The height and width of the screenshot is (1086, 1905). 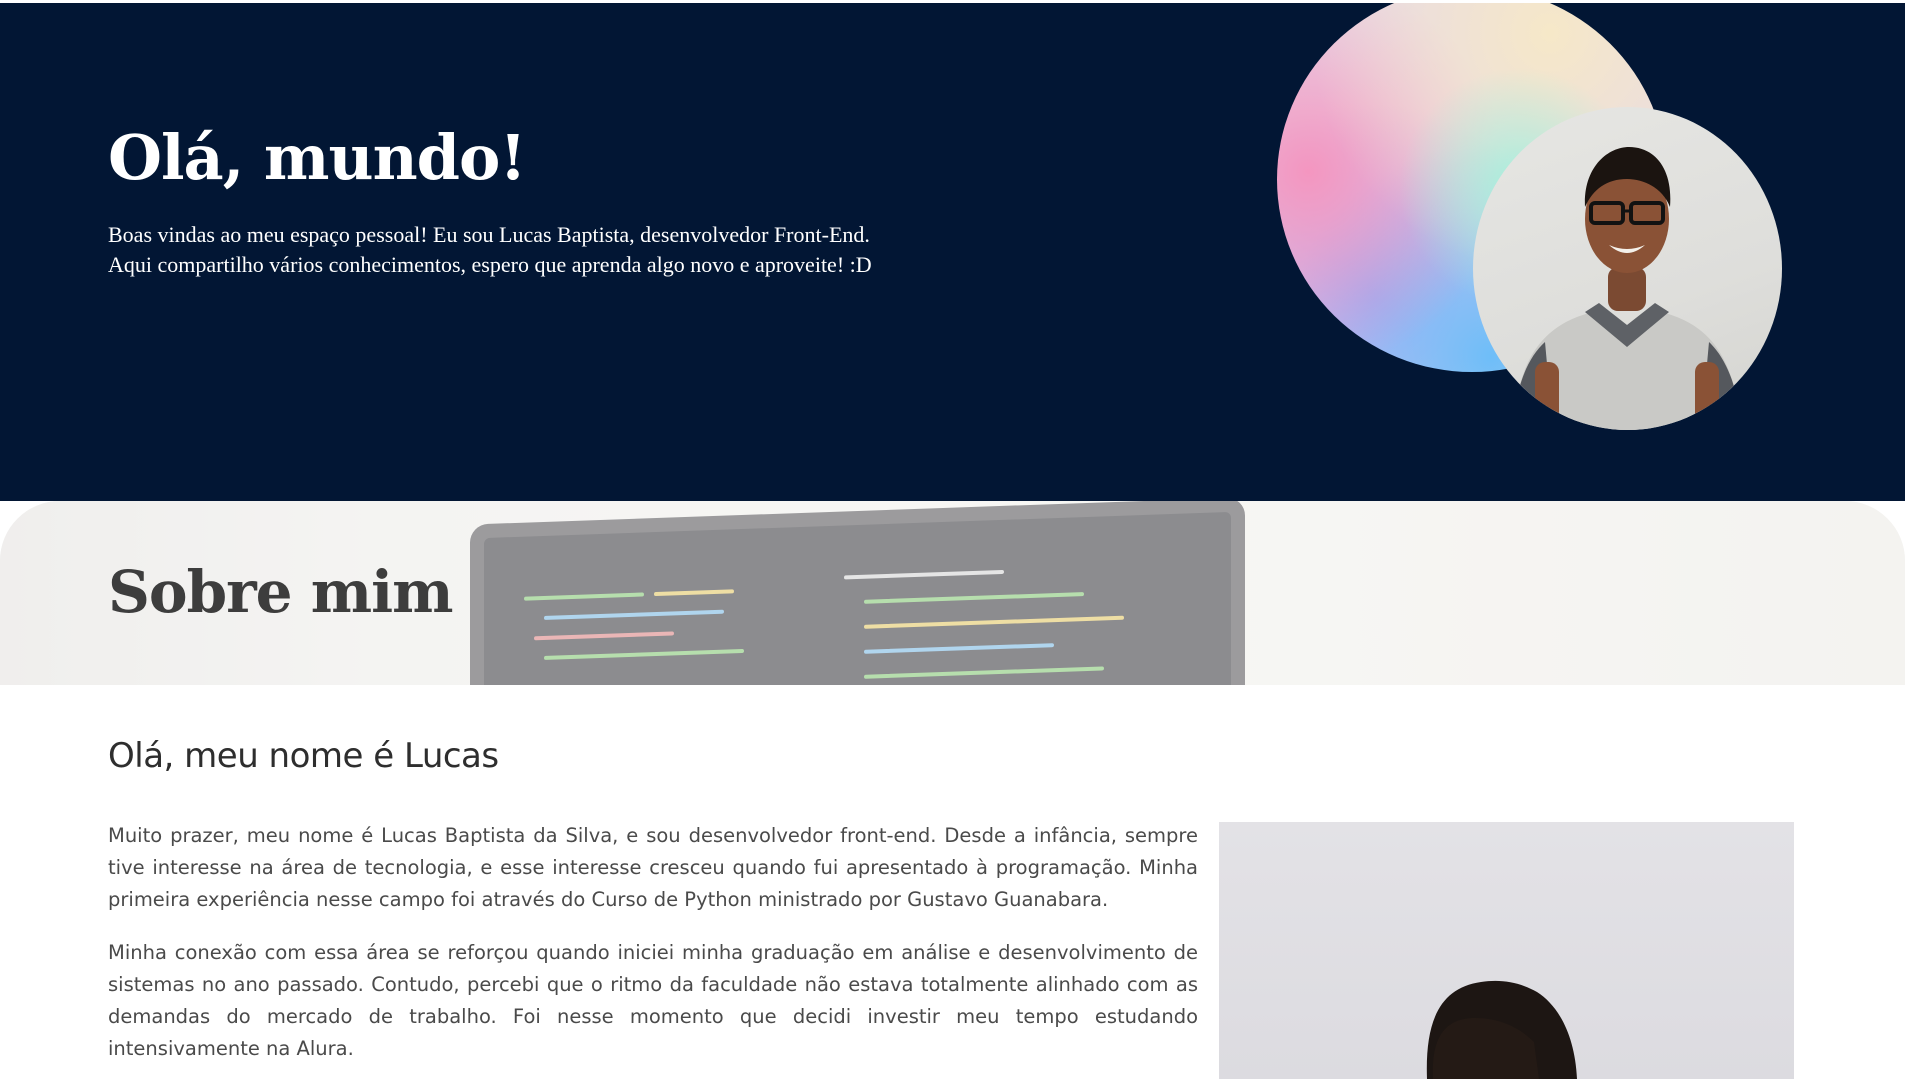 What do you see at coordinates (1506, 950) in the screenshot?
I see `about-photo` at bounding box center [1506, 950].